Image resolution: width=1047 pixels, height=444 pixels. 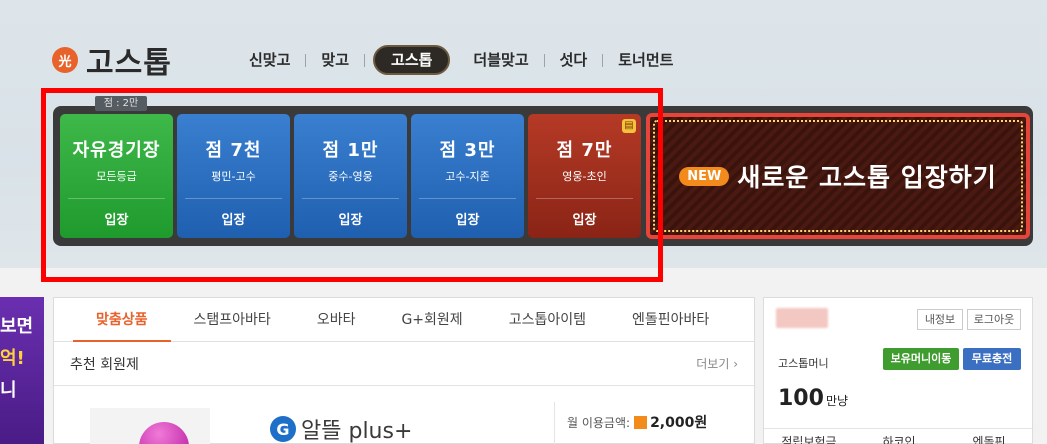 What do you see at coordinates (12, 358) in the screenshot?
I see `banner-text: 억!` at bounding box center [12, 358].